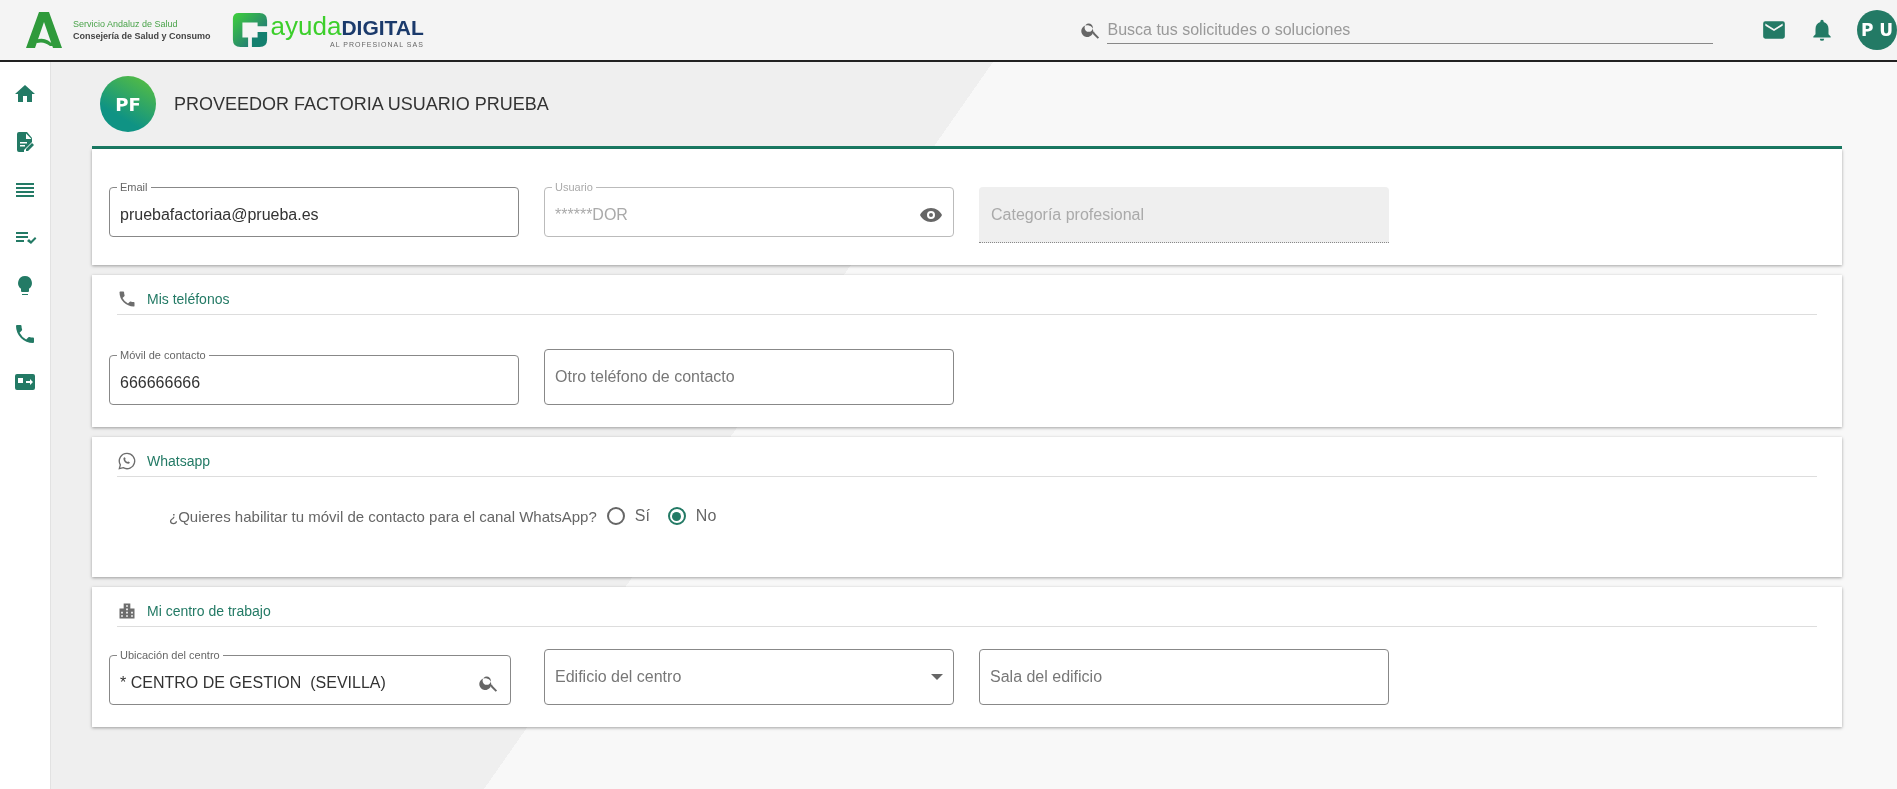 This screenshot has height=789, width=1897. What do you see at coordinates (127, 461) in the screenshot?
I see `chat-phone-icon` at bounding box center [127, 461].